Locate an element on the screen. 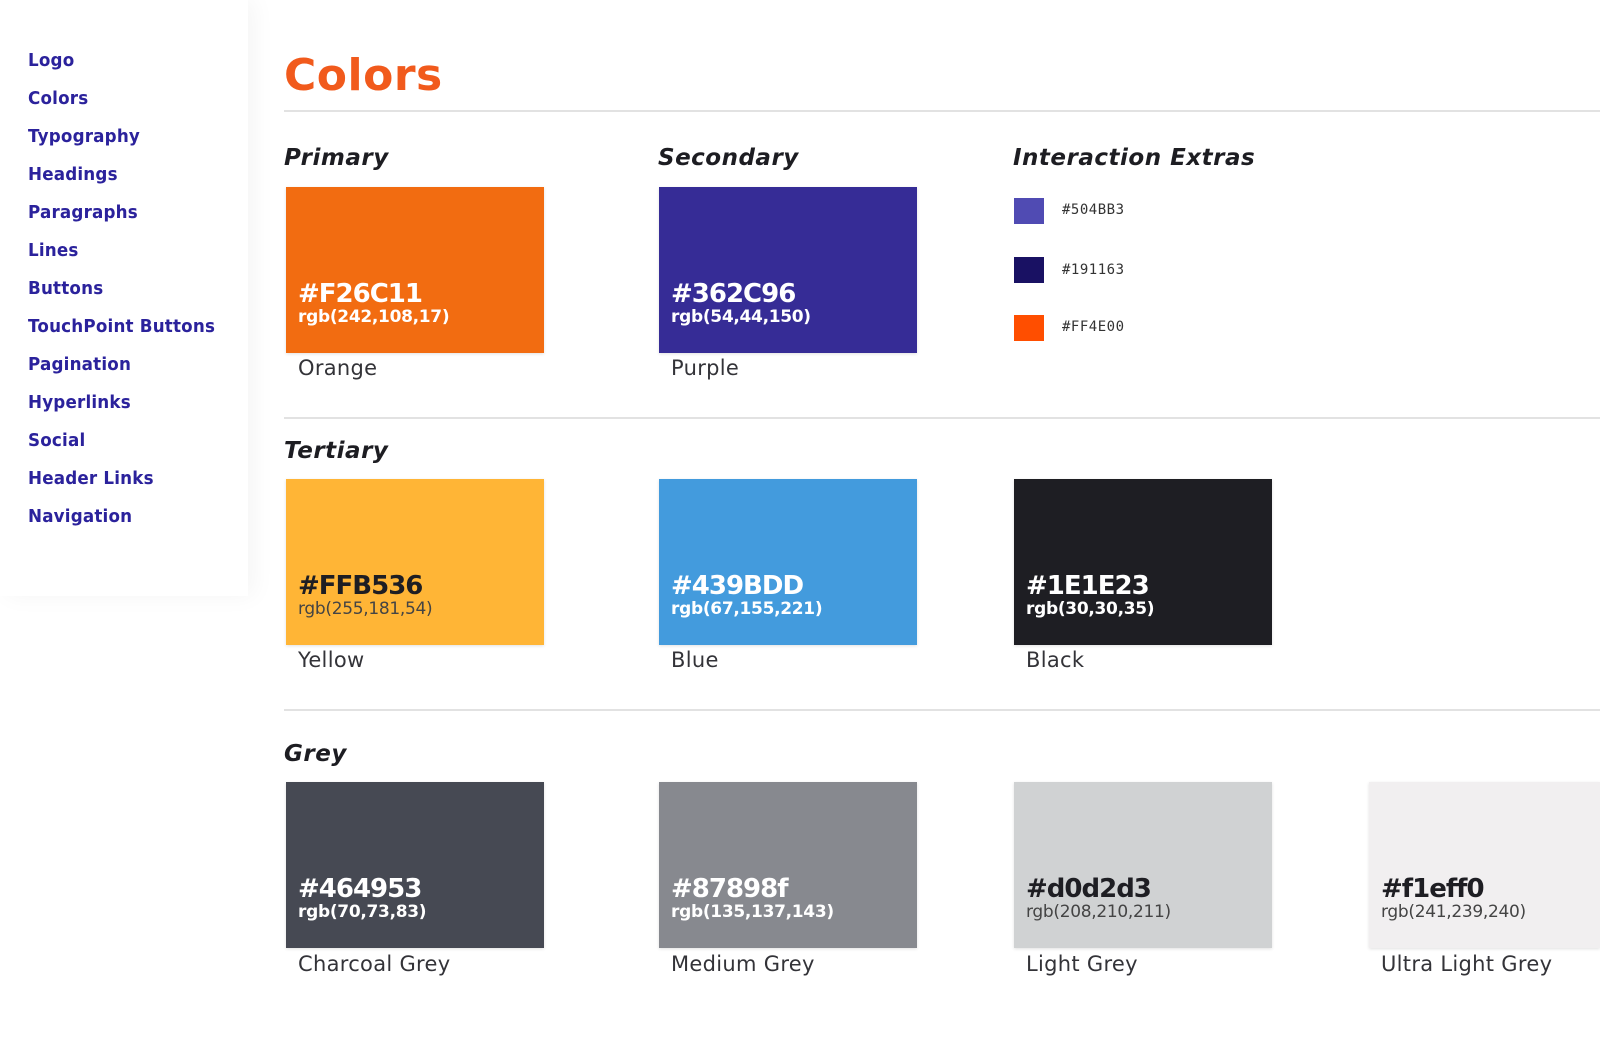 The image size is (1600, 1040). light-grey-hex: #d0d2d3 is located at coordinates (1089, 889).